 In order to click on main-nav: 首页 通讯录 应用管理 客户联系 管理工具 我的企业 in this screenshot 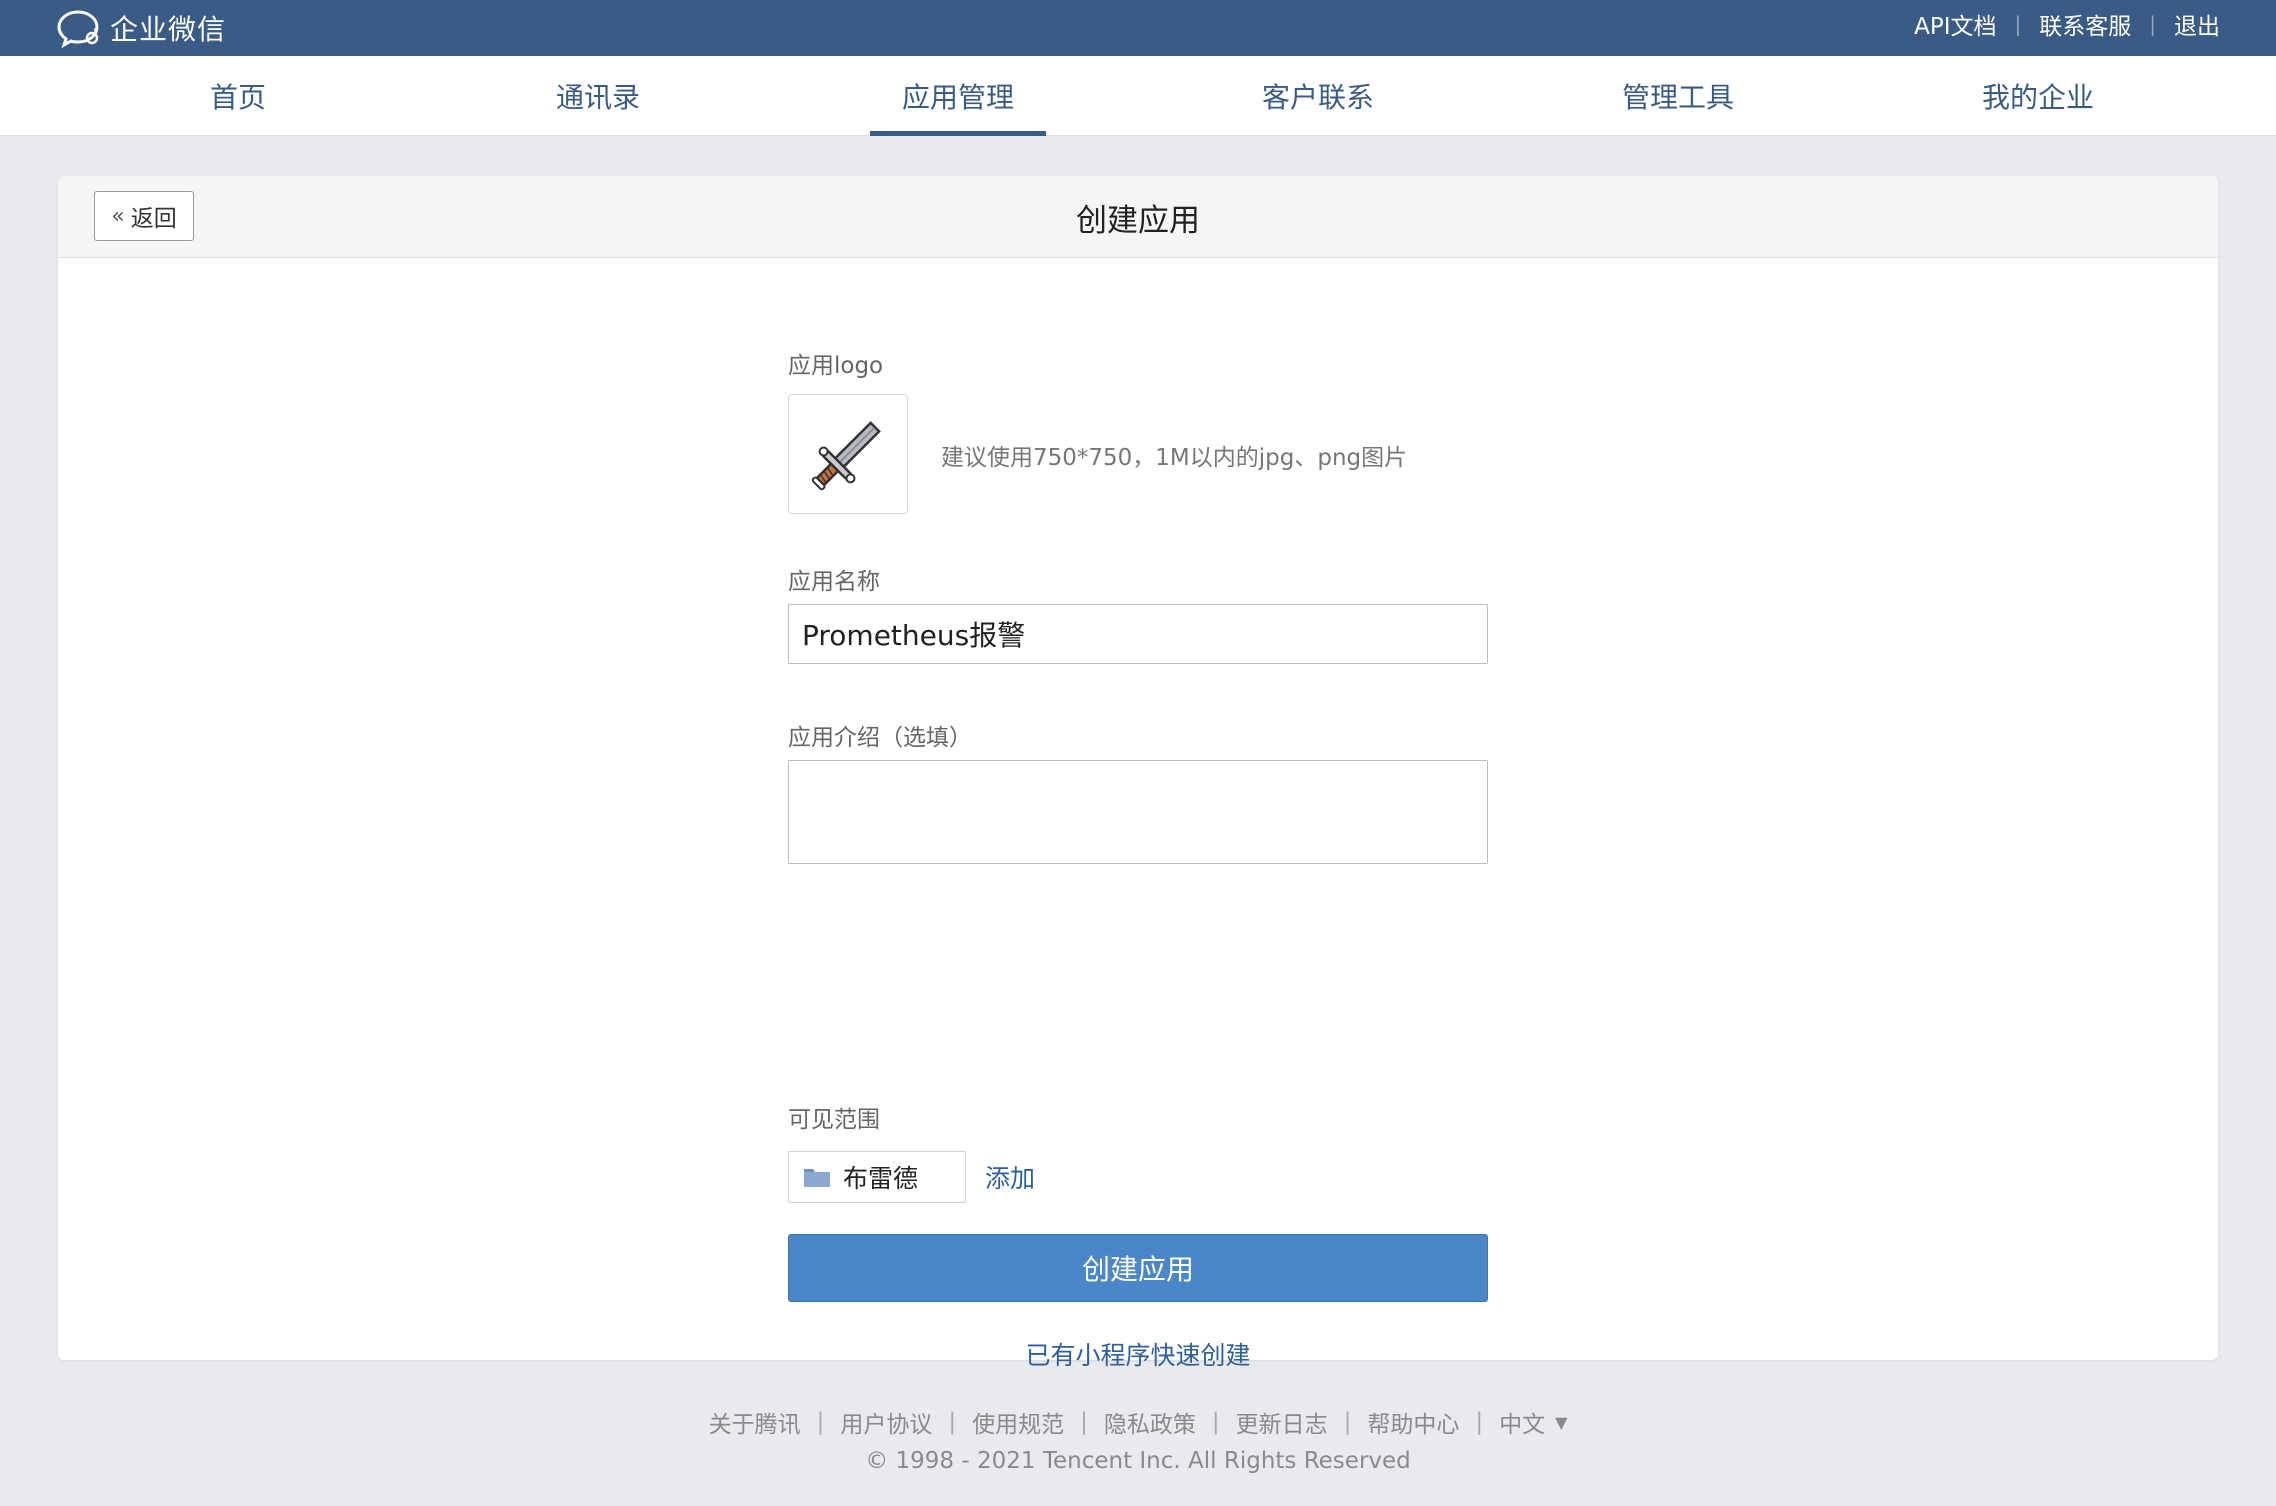, I will do `click(1138, 96)`.